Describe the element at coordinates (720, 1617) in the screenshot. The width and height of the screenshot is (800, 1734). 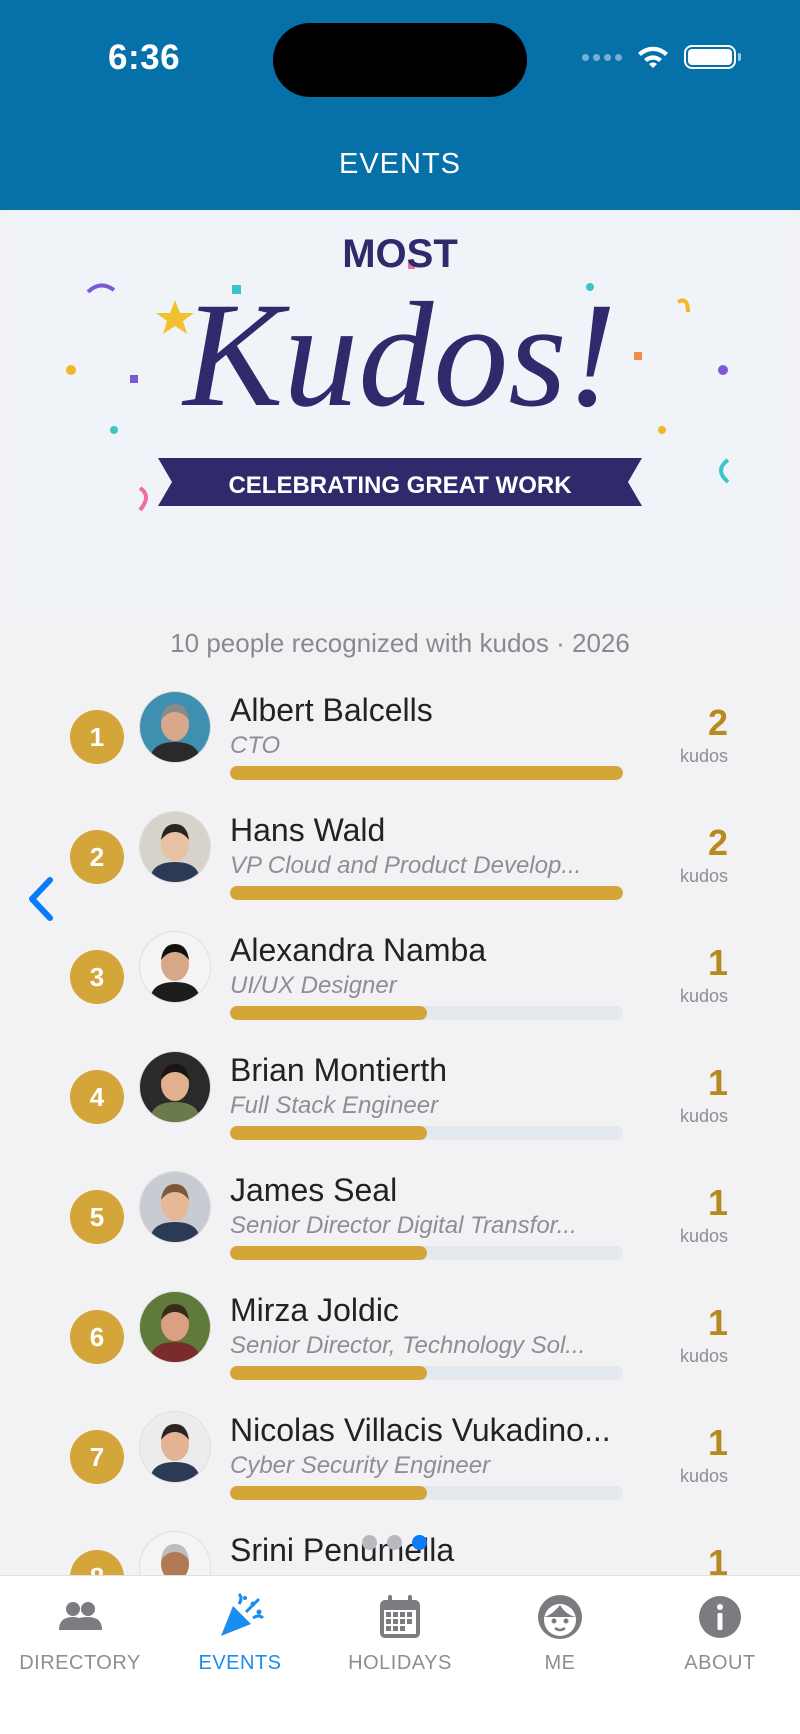
I see `info-icon` at that location.